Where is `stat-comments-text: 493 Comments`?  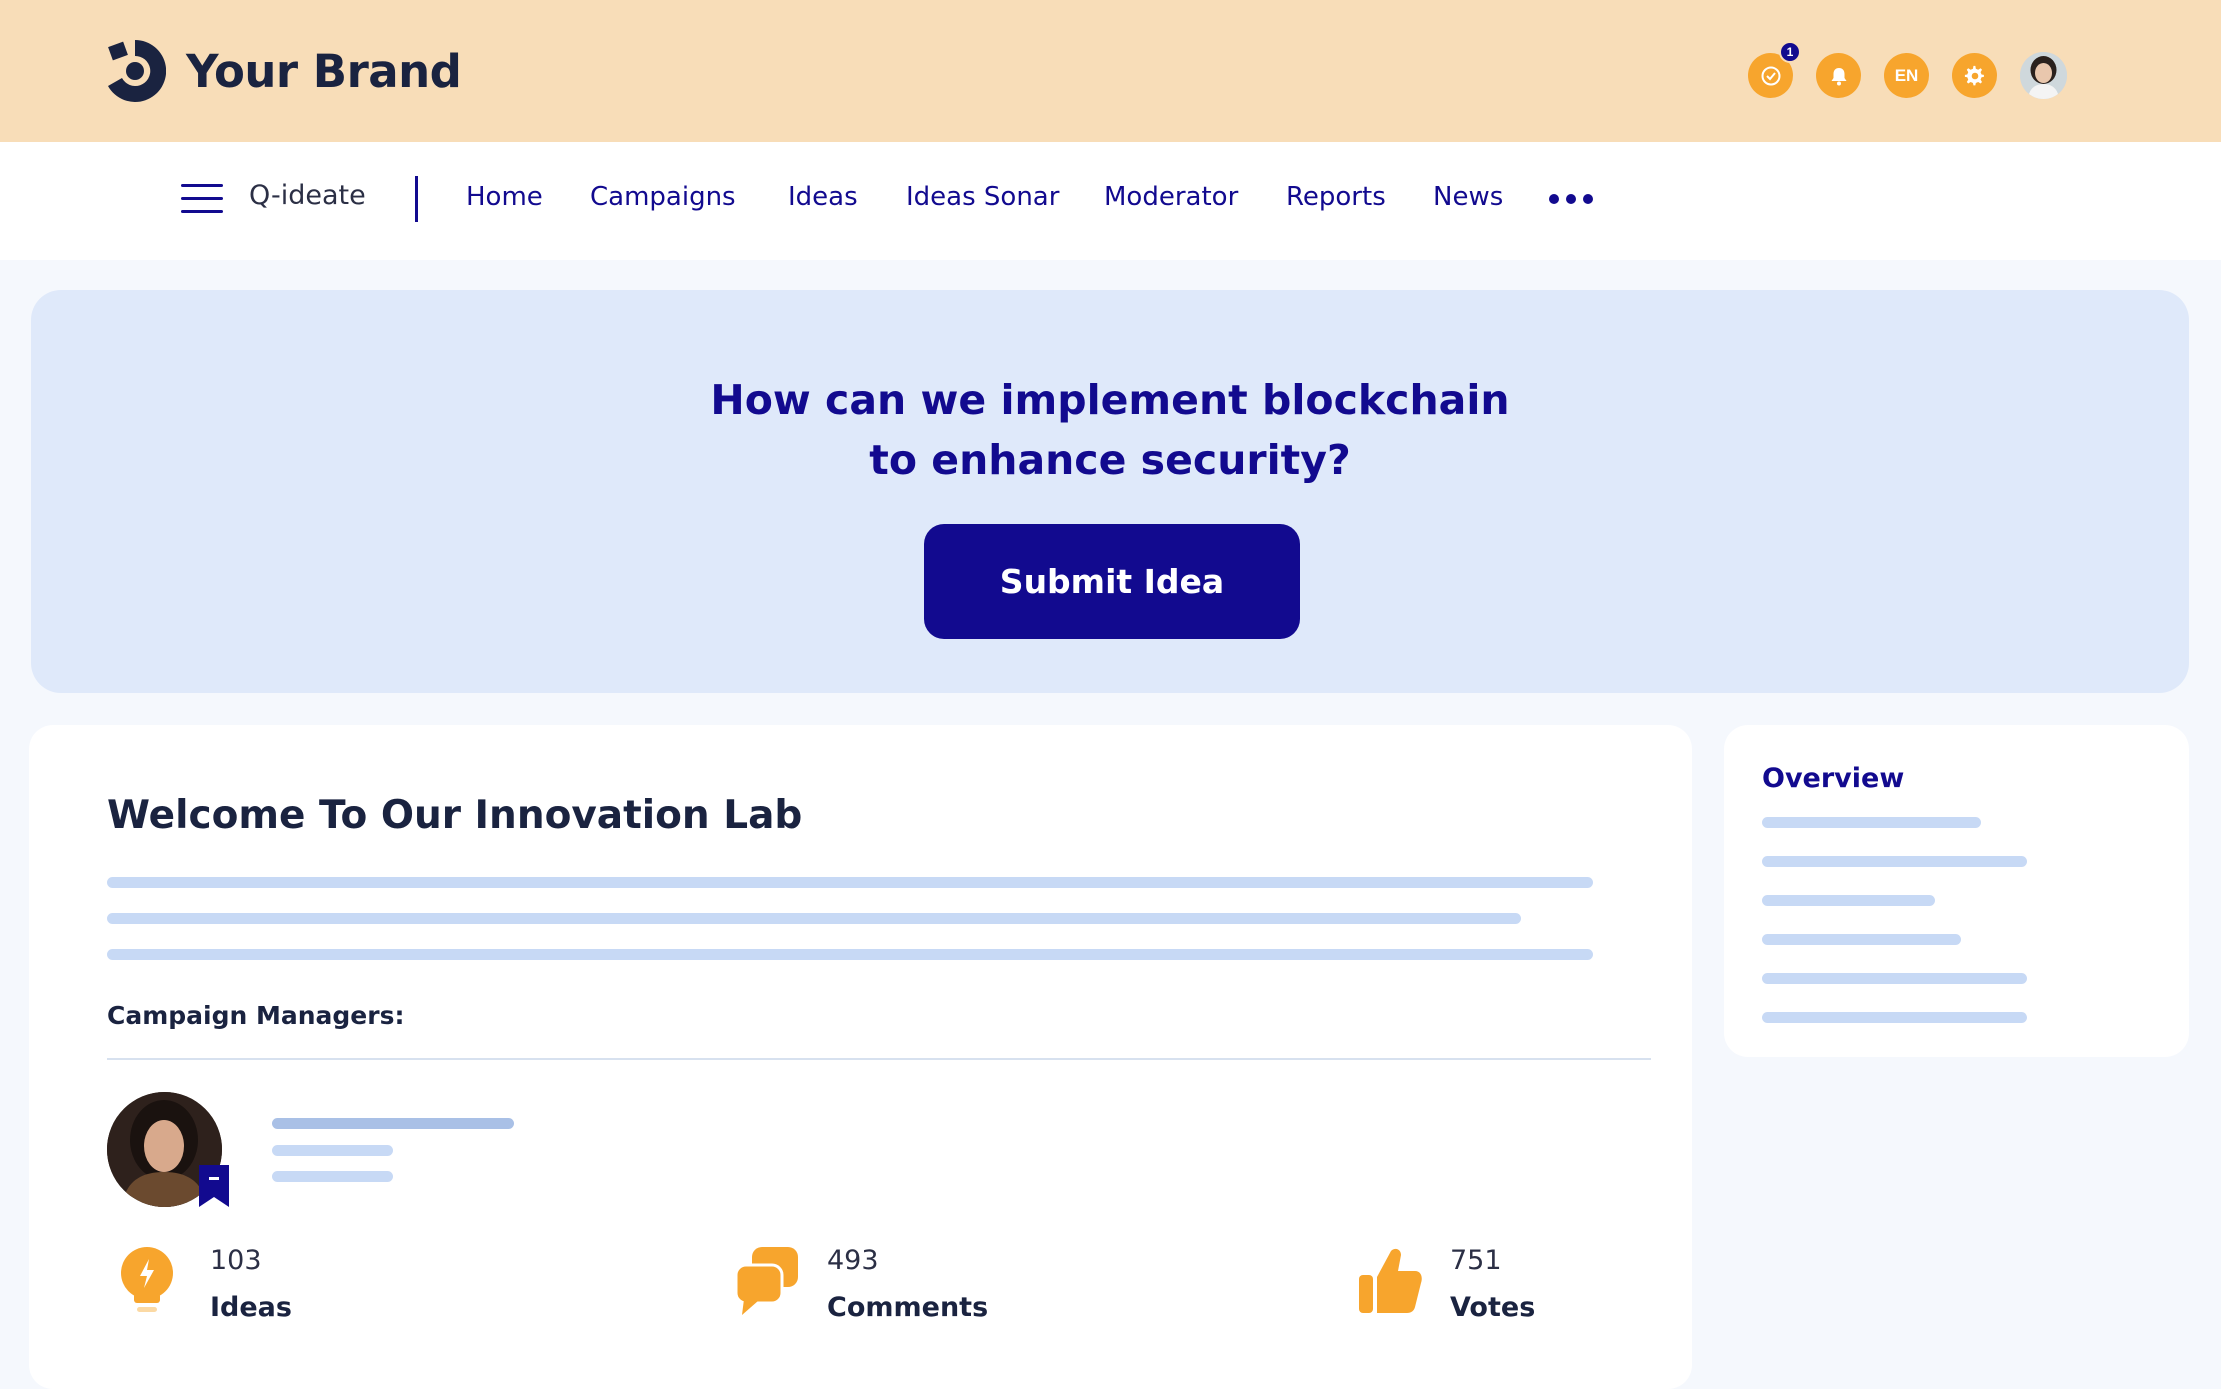
stat-comments-text: 493 Comments is located at coordinates (907, 1284).